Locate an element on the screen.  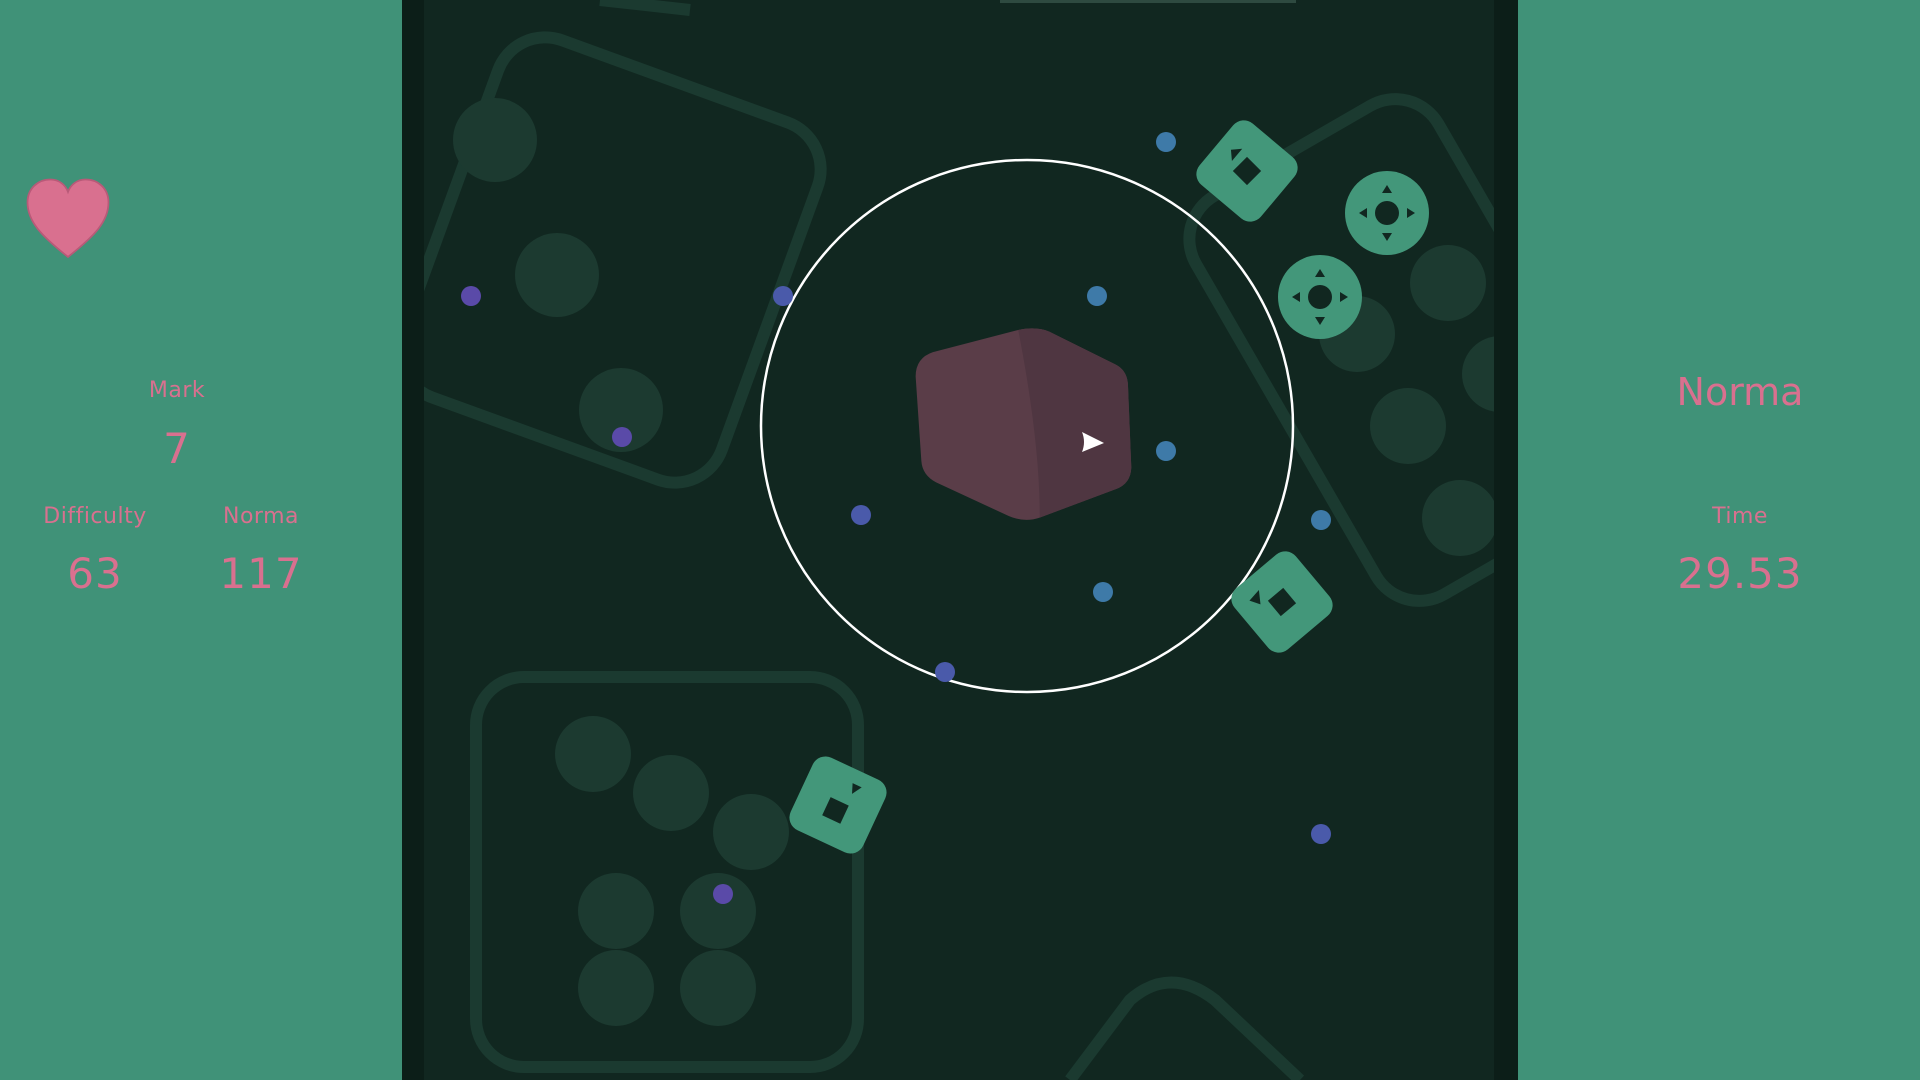
background-die-bottom-left is located at coordinates (667, 872).